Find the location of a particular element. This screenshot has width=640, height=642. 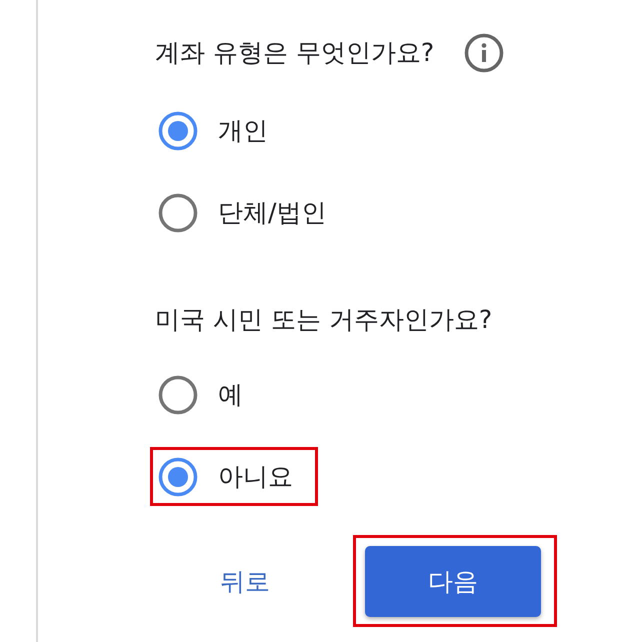

back-button: 뒤로 is located at coordinates (245, 581).